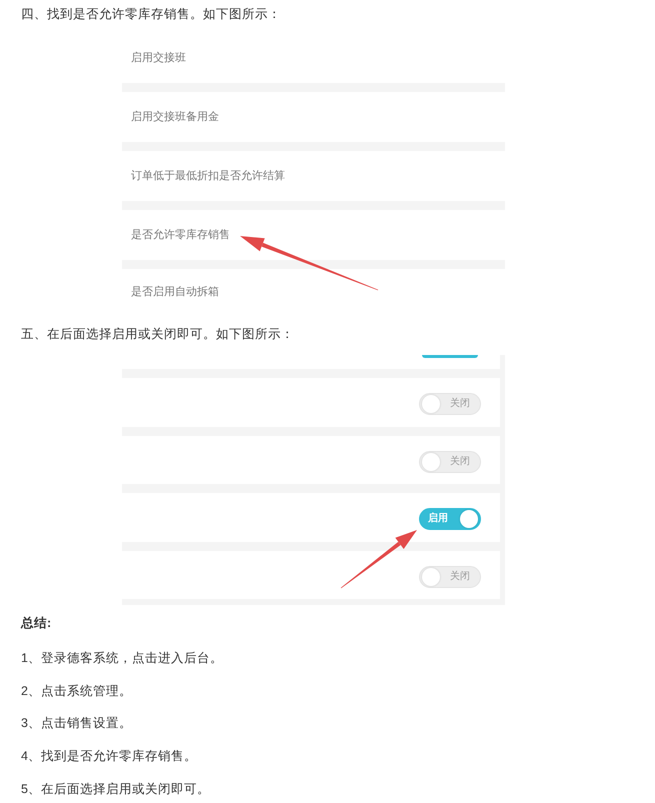 The width and height of the screenshot is (655, 803). What do you see at coordinates (327, 756) in the screenshot?
I see `summary-step: 4、找到是否允许零库存销售。` at bounding box center [327, 756].